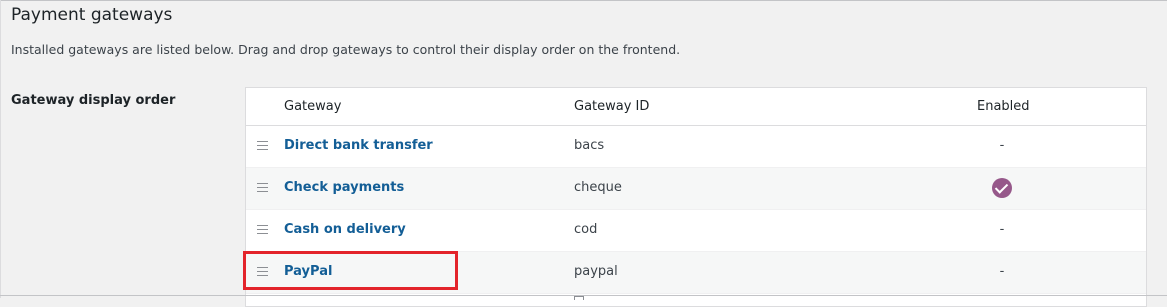 The width and height of the screenshot is (1167, 307). What do you see at coordinates (1003, 106) in the screenshot?
I see `column-header-enabled: Enabled` at bounding box center [1003, 106].